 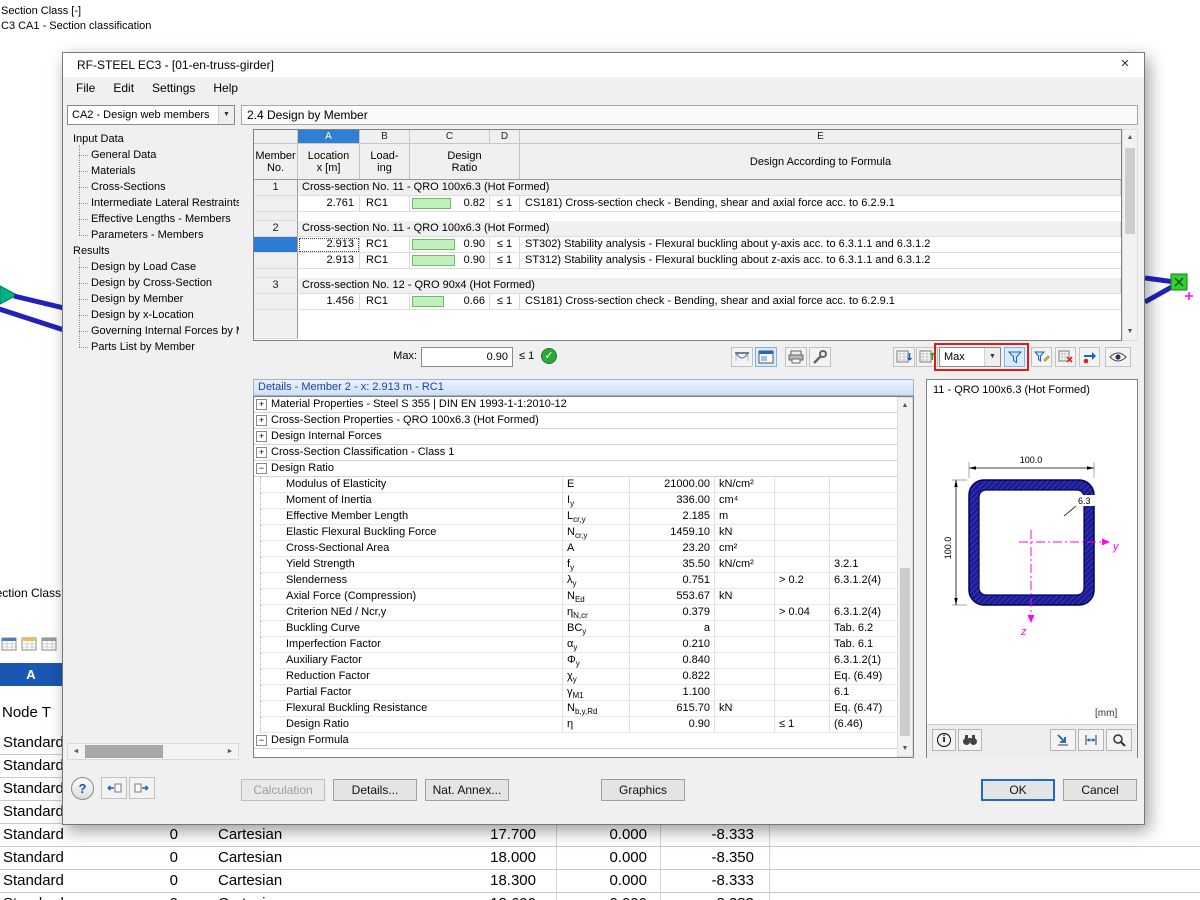 I want to click on tree-item: Design by x-Location, so click(x=153, y=315).